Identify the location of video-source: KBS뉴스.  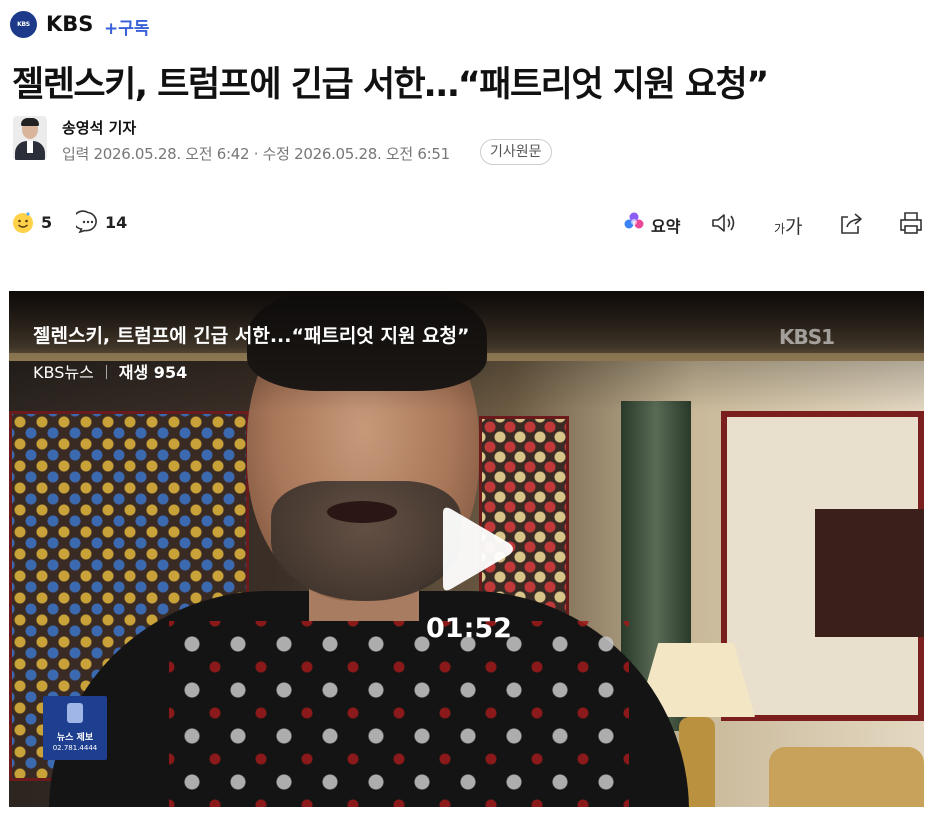
(63, 372).